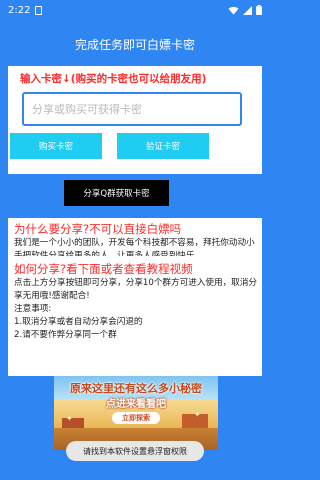 The image size is (320, 480). What do you see at coordinates (132, 109) in the screenshot?
I see `code-input` at bounding box center [132, 109].